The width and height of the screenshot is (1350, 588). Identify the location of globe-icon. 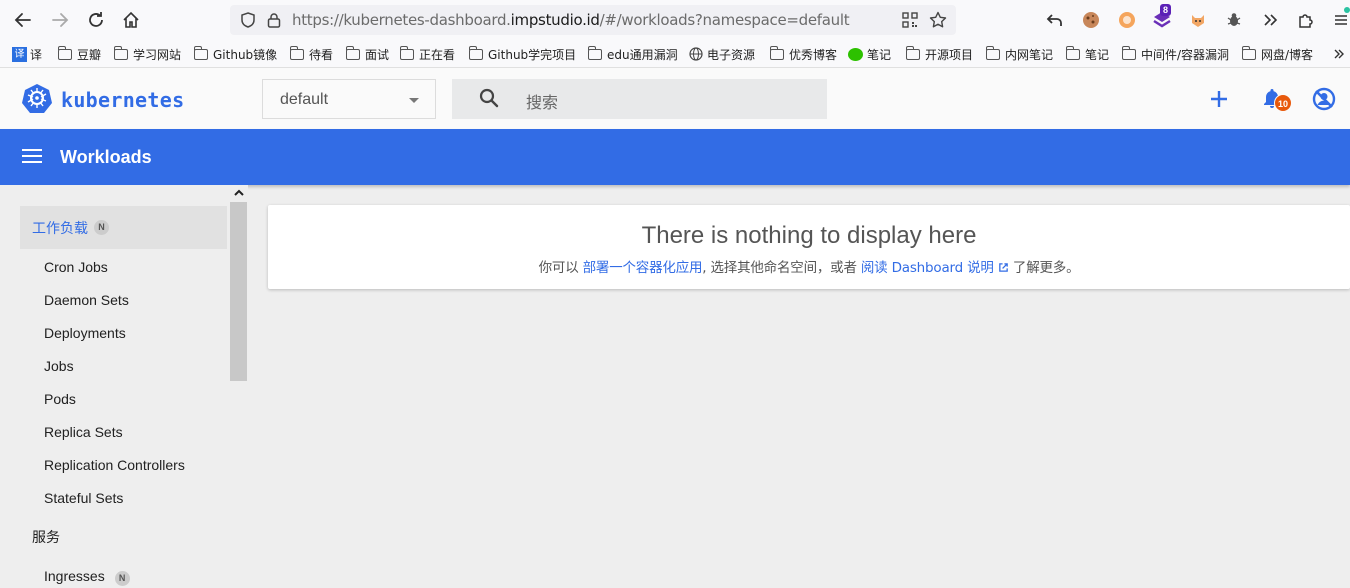
(696, 54).